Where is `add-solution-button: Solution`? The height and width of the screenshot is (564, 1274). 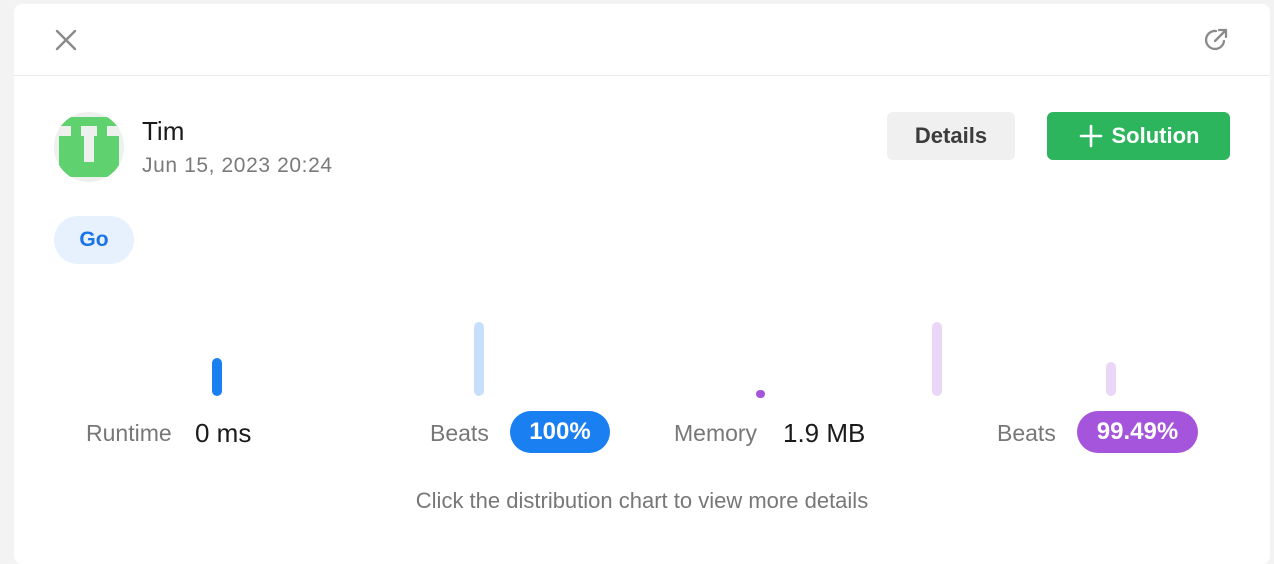
add-solution-button: Solution is located at coordinates (1138, 136).